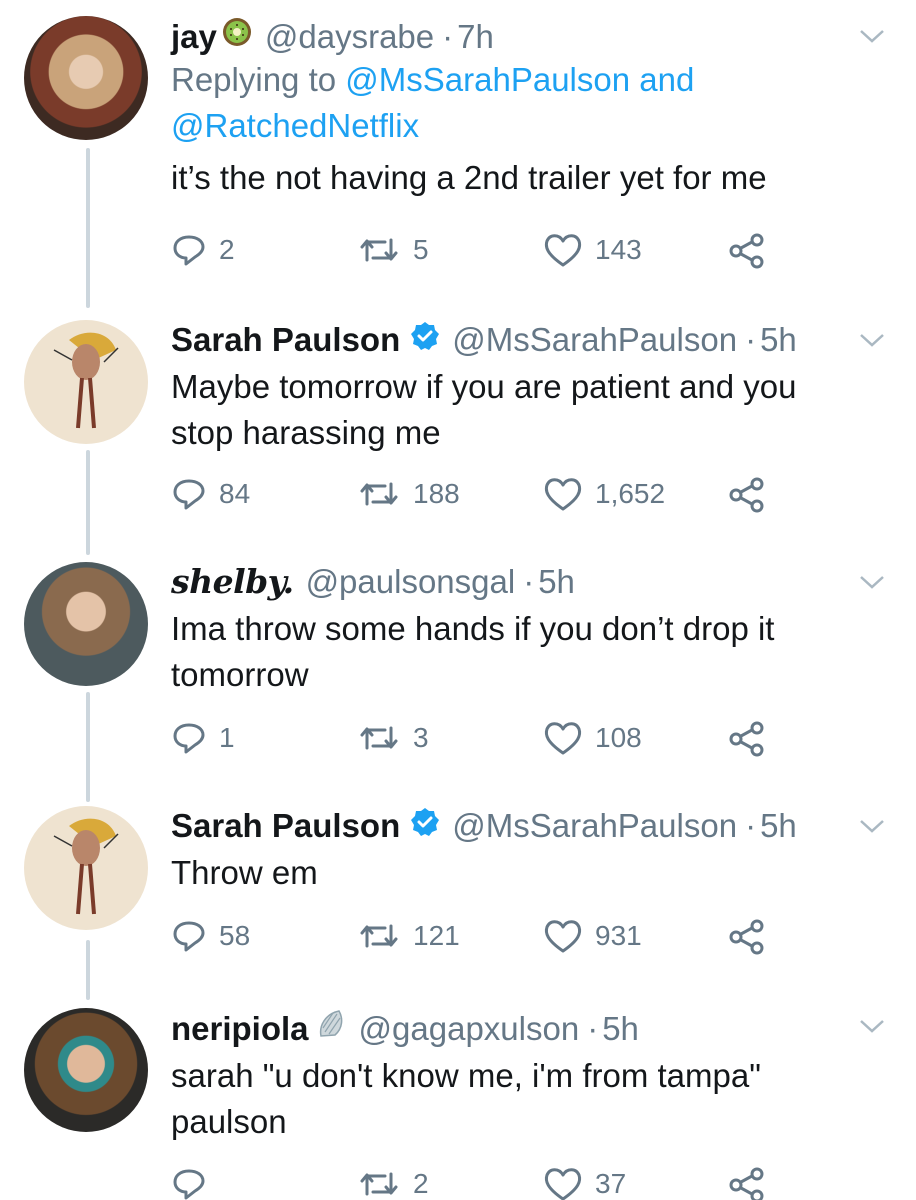  What do you see at coordinates (227, 249) in the screenshot?
I see `reply-count: 2` at bounding box center [227, 249].